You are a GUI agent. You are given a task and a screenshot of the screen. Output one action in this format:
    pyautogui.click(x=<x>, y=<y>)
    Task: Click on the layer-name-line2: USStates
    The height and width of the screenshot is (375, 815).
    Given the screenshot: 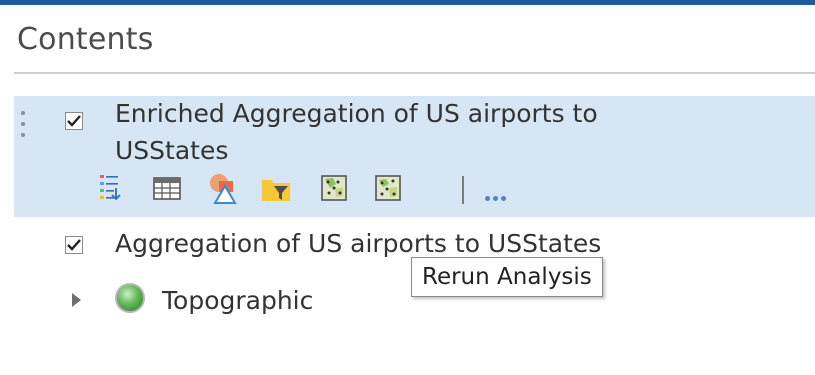 What is the action you would take?
    pyautogui.click(x=171, y=151)
    